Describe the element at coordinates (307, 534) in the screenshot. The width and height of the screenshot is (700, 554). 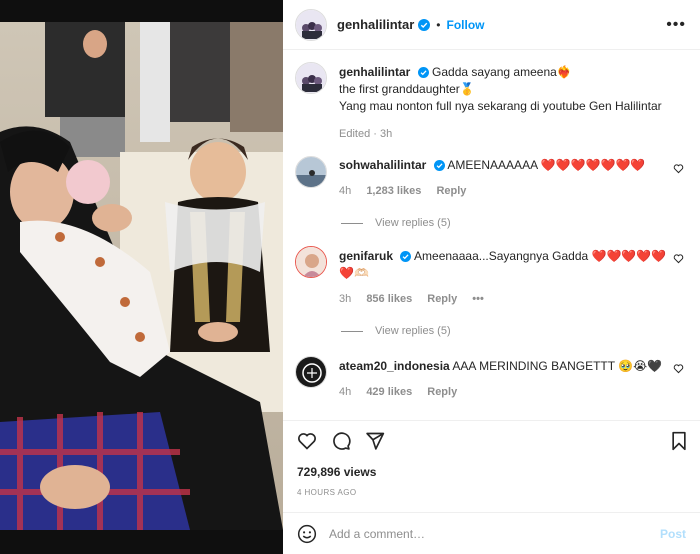
I see `emoji-picker-icon` at that location.